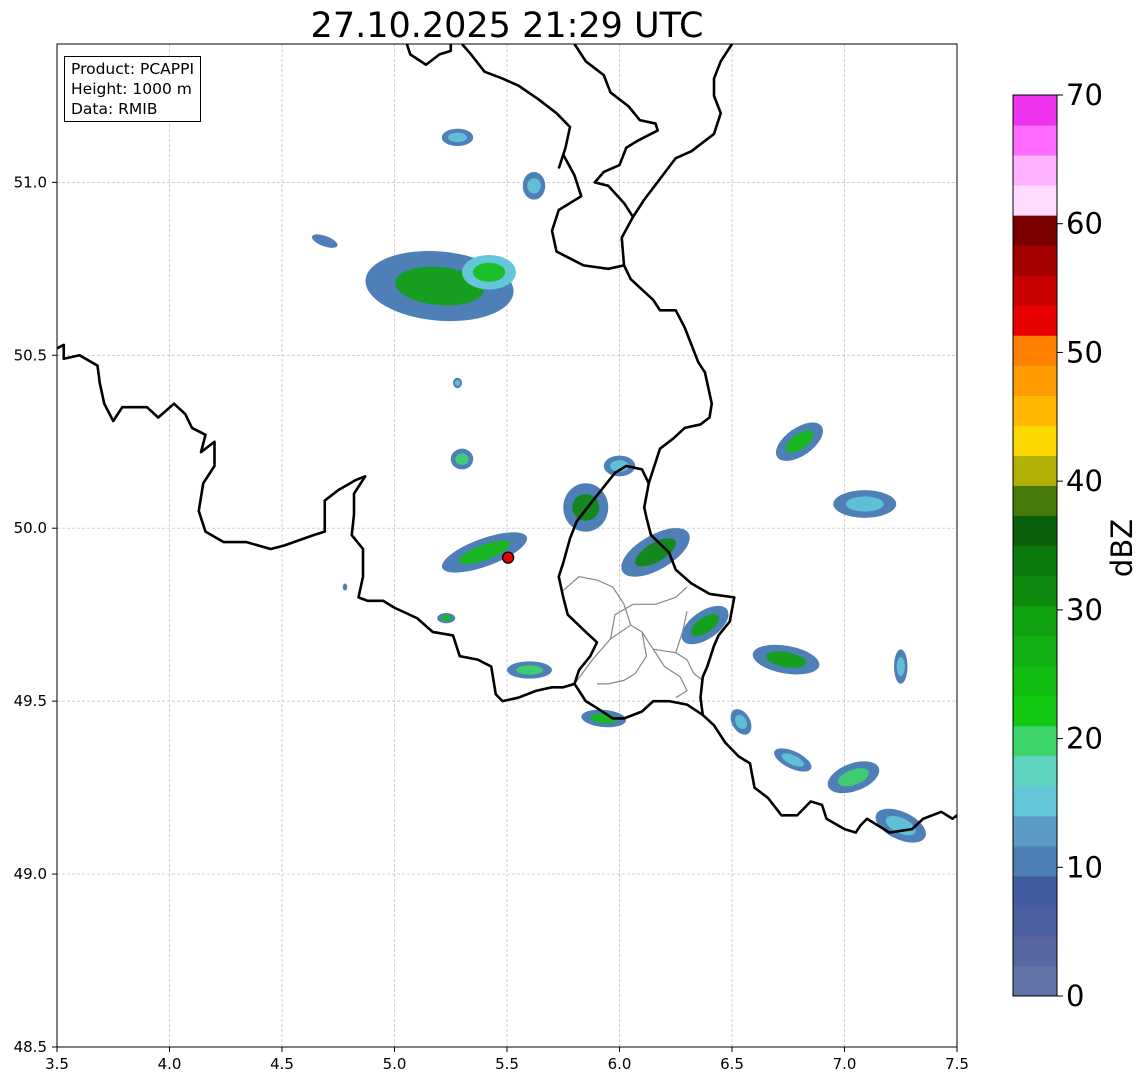 This screenshot has height=1084, width=1145. I want to click on x-tick-label: 4.0, so click(170, 1064).